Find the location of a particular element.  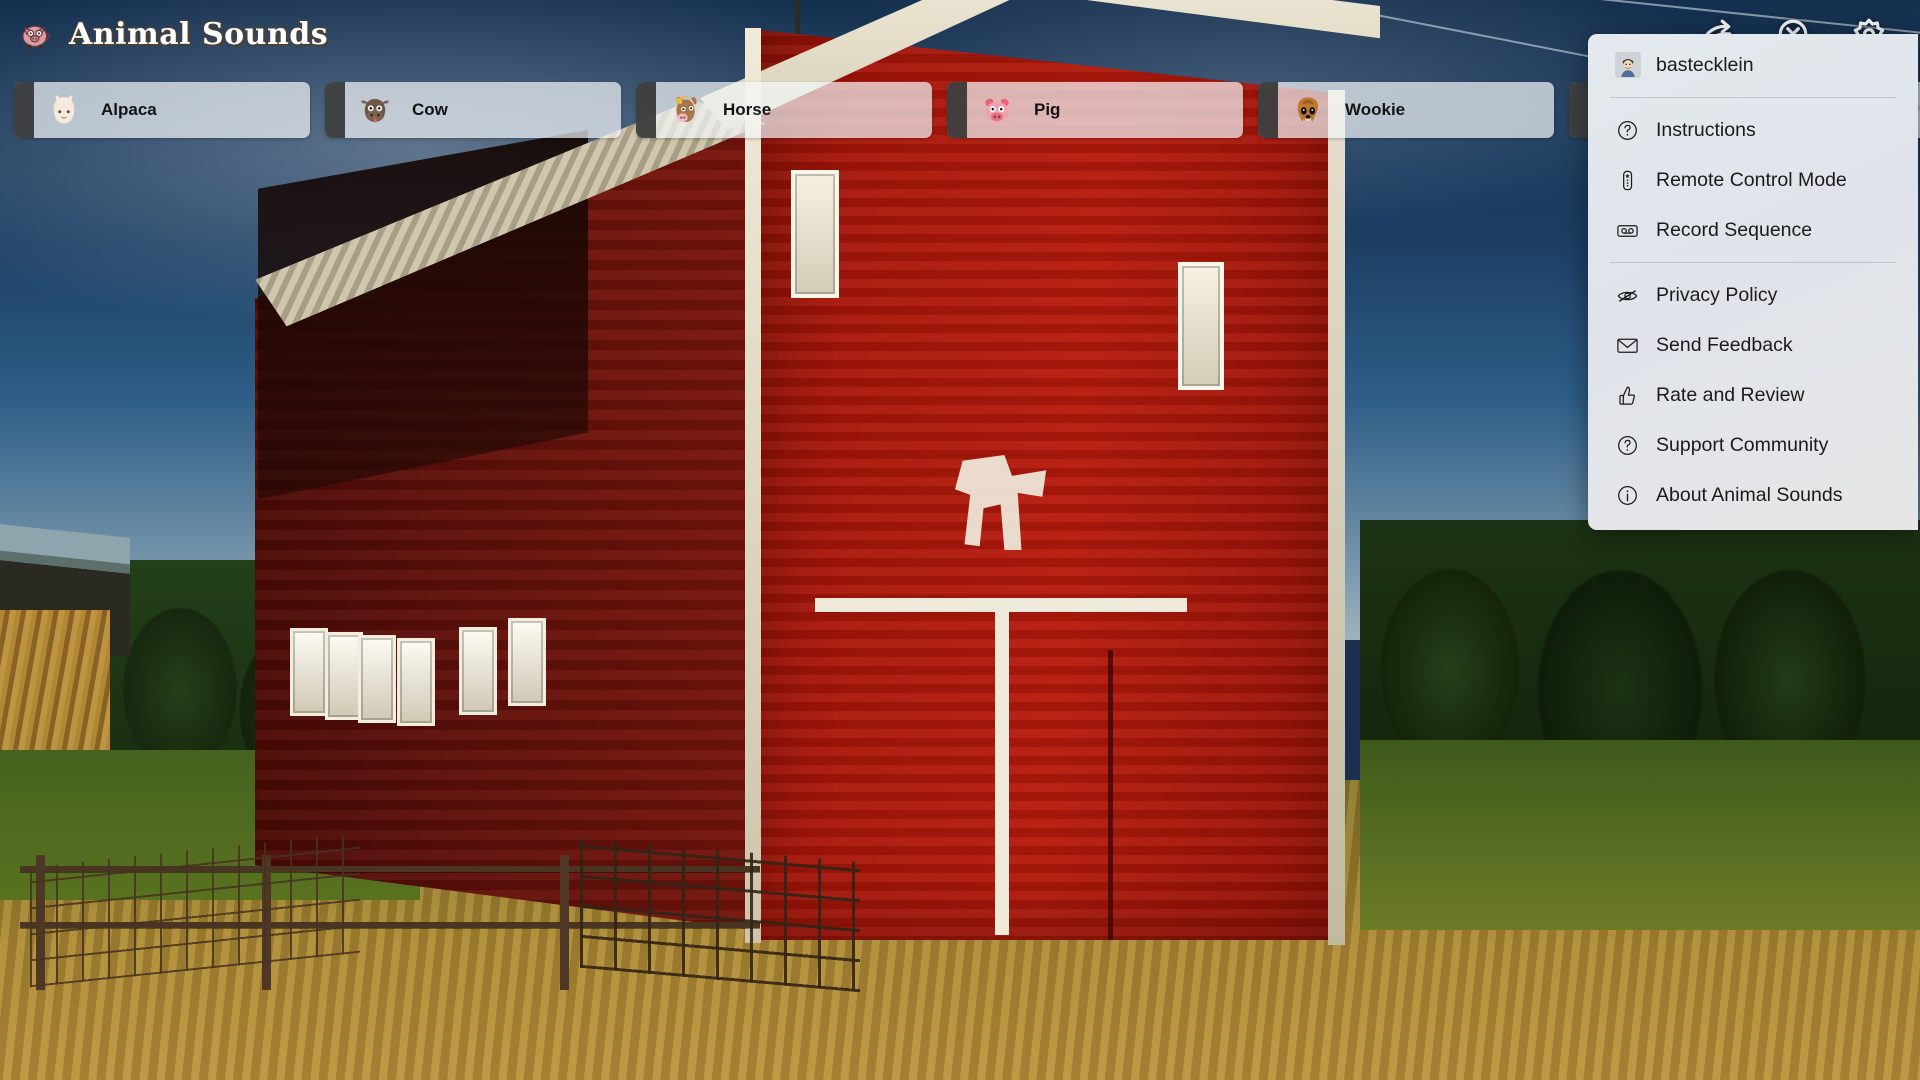

animal-button-alpaca: Alpaca is located at coordinates (162, 110).